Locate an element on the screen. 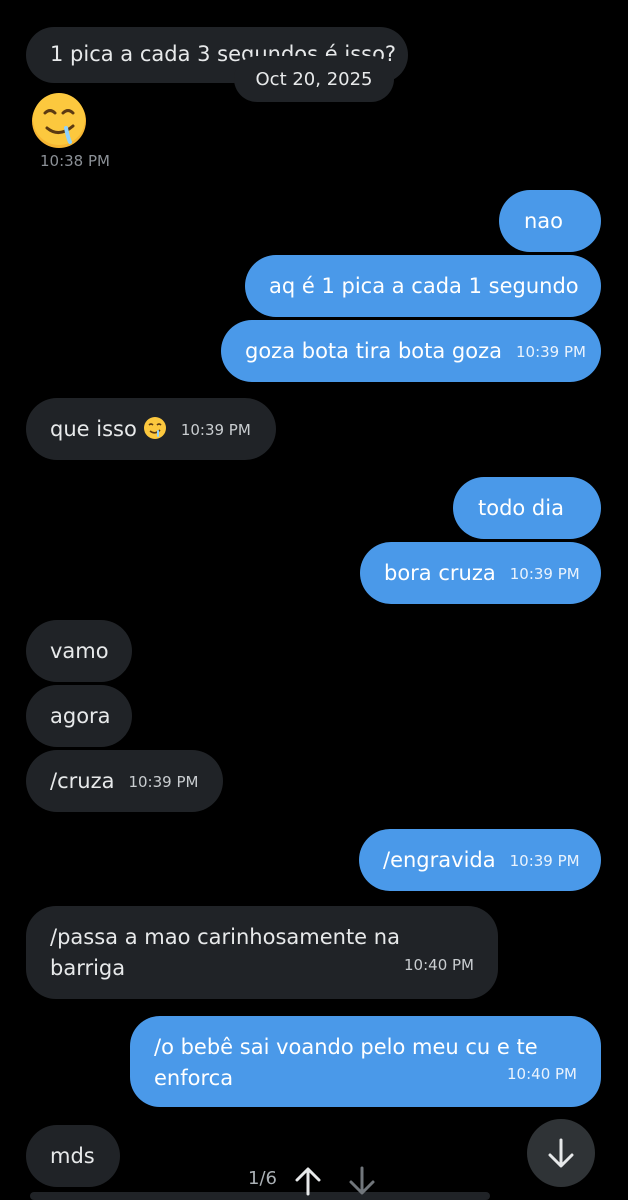  message-composer-edge is located at coordinates (260, 1196).